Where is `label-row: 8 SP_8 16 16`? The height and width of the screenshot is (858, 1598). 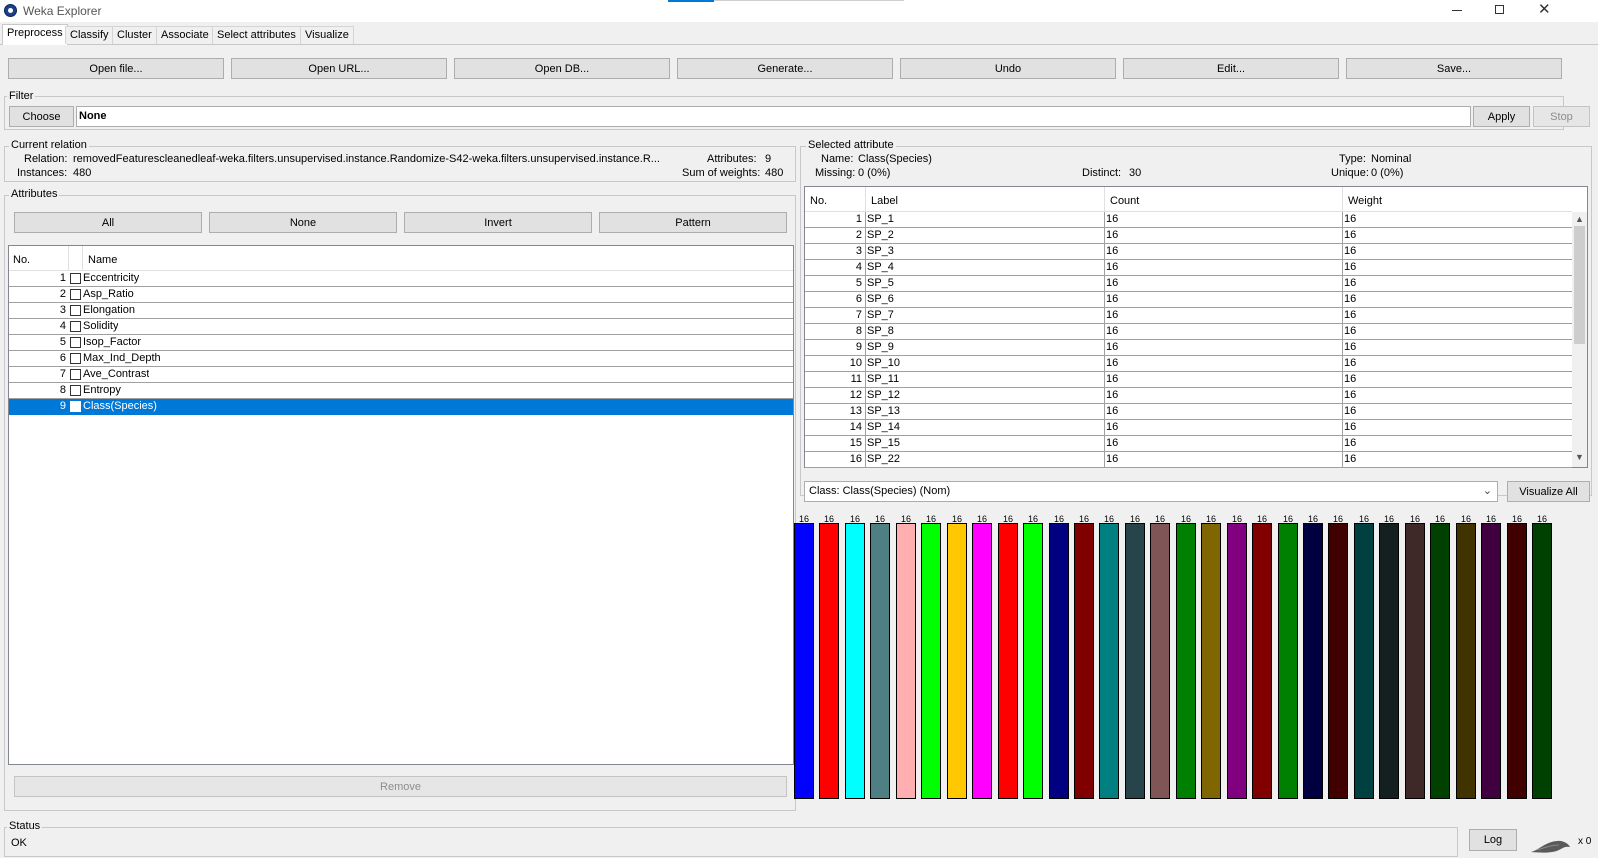
label-row: 8 SP_8 16 16 is located at coordinates (1188, 332).